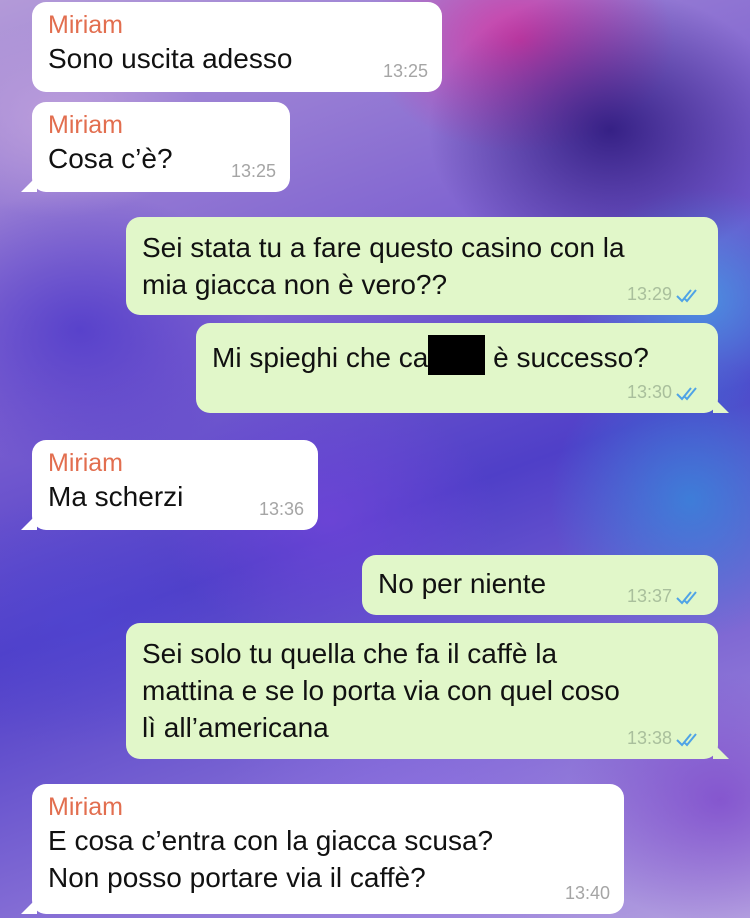  Describe the element at coordinates (169, 485) in the screenshot. I see `message-bubble-incoming: Miriam Ma scherzi 13:36` at that location.